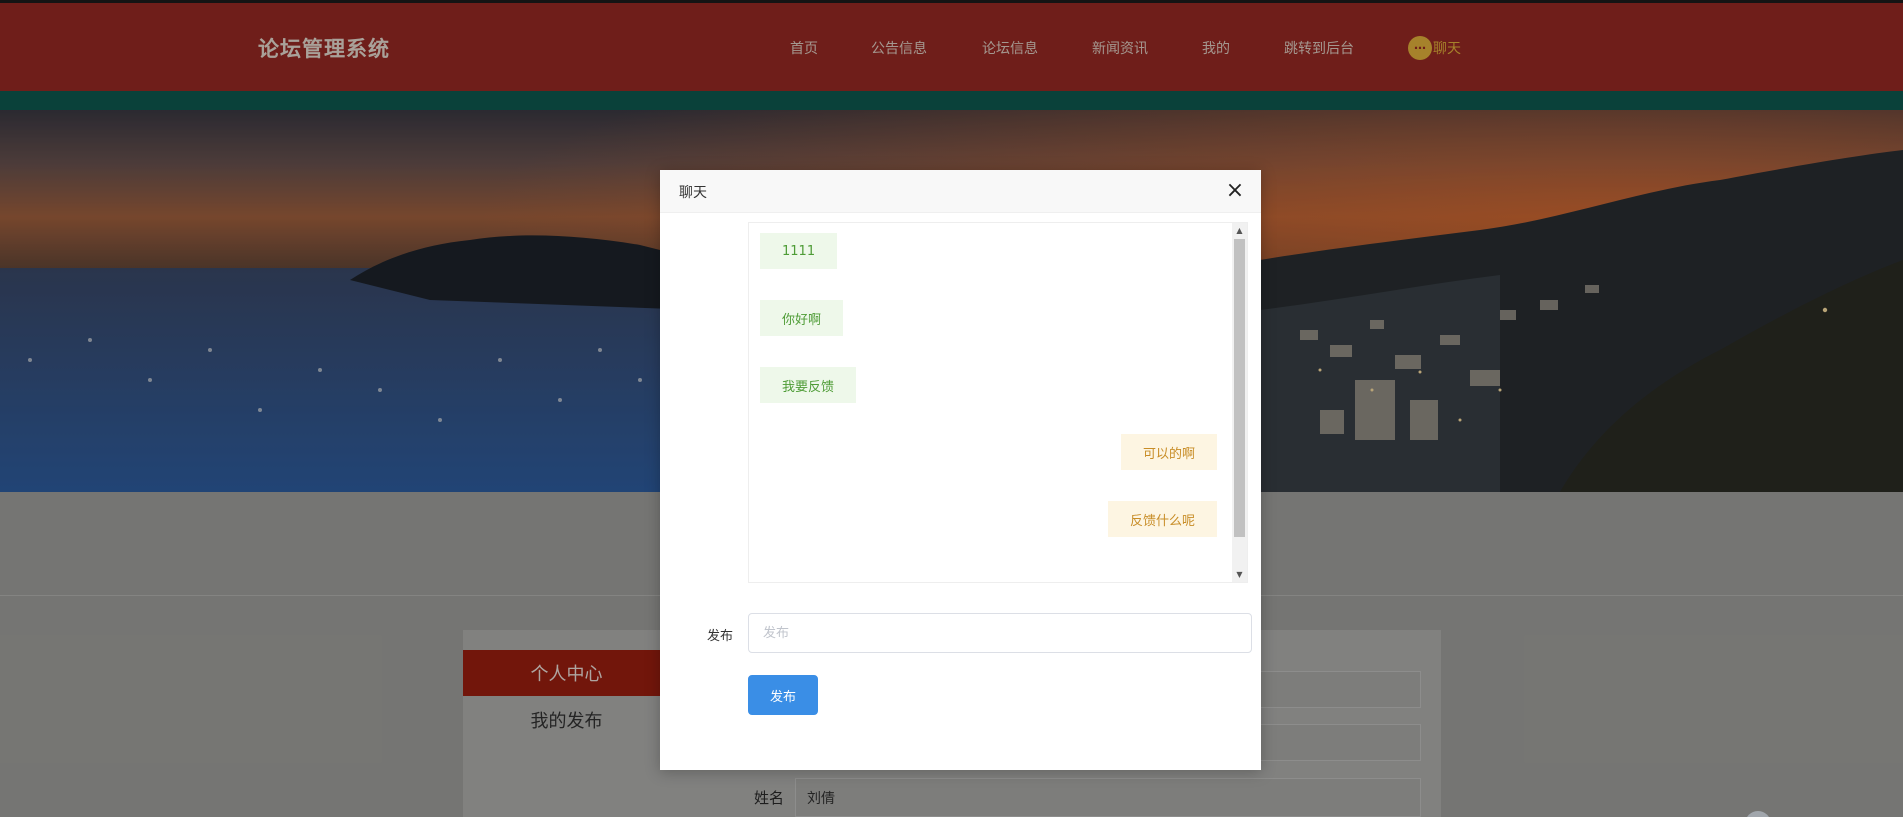  Describe the element at coordinates (1000, 633) in the screenshot. I see `compose-input` at that location.